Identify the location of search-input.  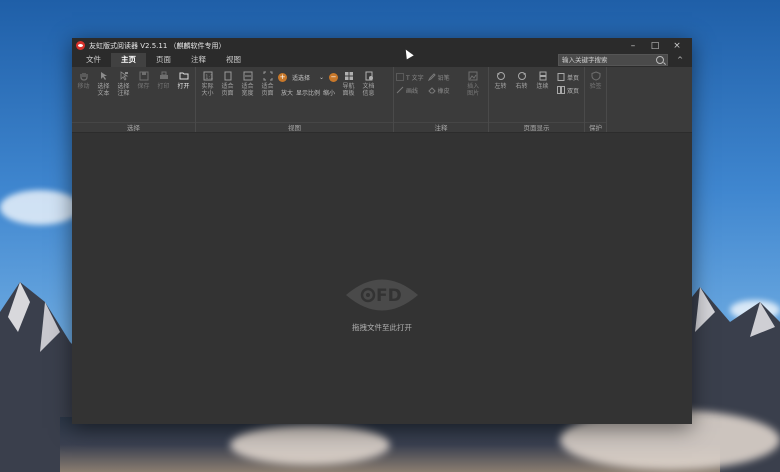
(609, 60).